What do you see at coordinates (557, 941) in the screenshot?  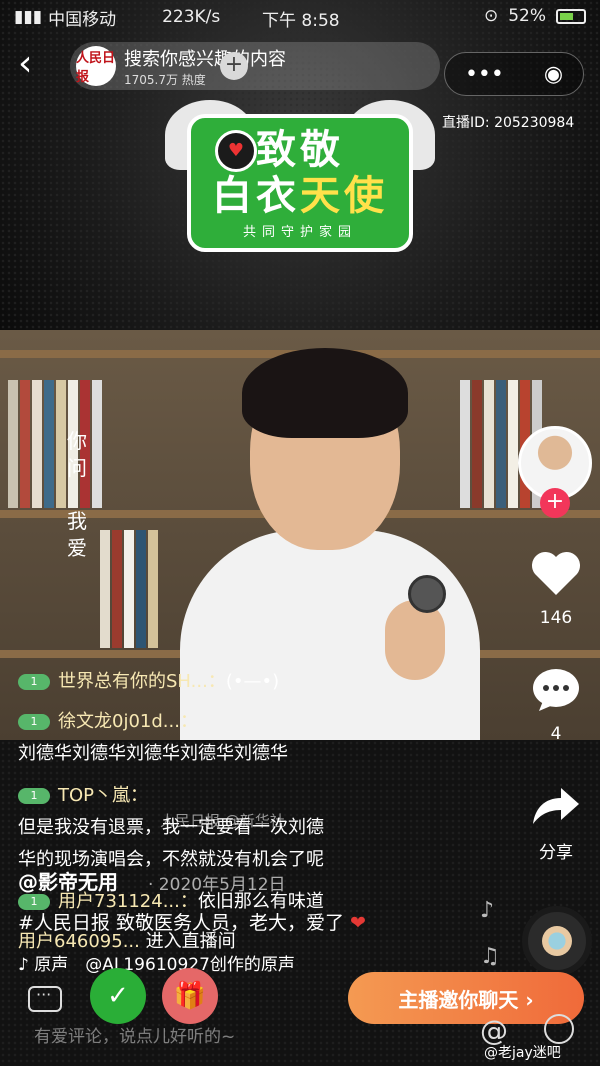 I see `music-disc-button` at bounding box center [557, 941].